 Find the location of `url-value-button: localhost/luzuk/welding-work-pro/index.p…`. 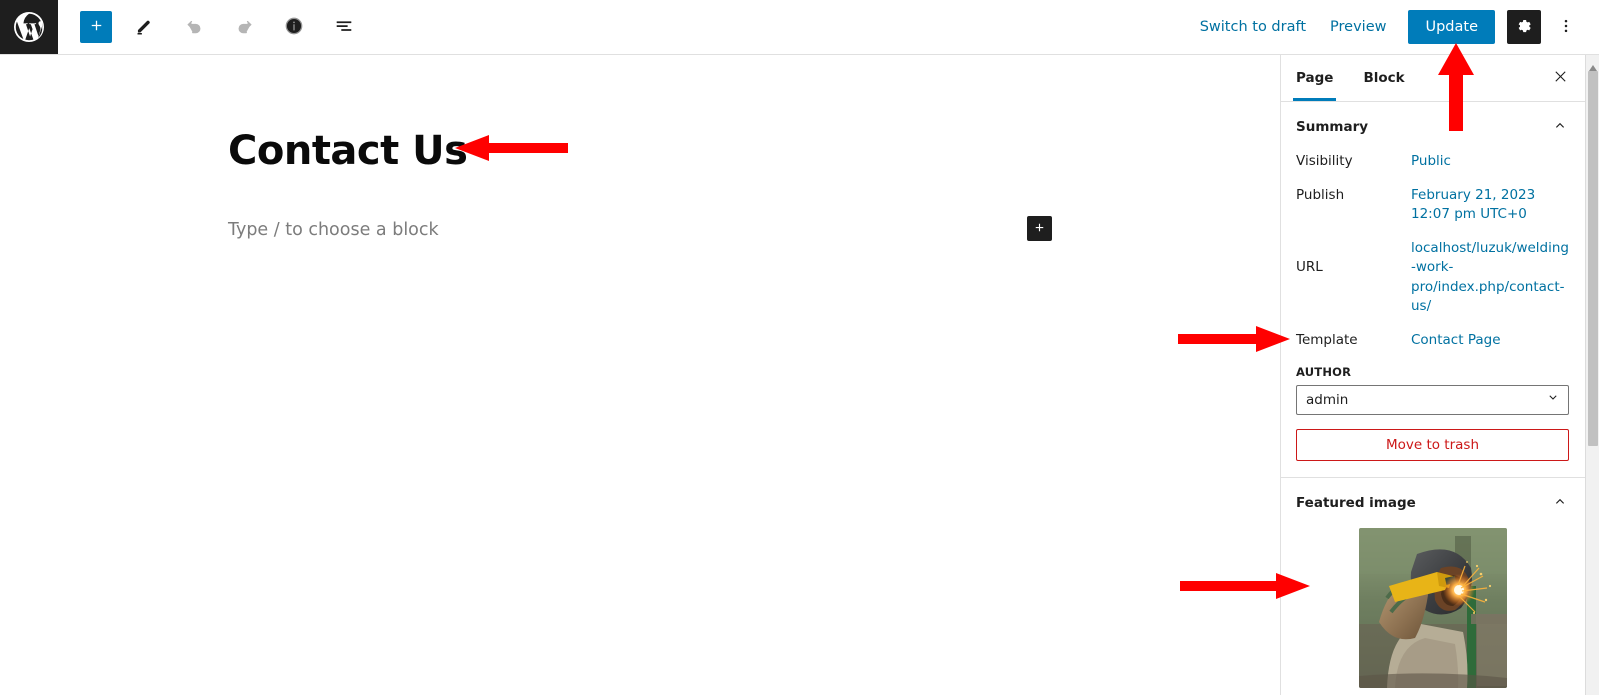

url-value-button: localhost/luzuk/welding-work-pro/index.p… is located at coordinates (1490, 278).